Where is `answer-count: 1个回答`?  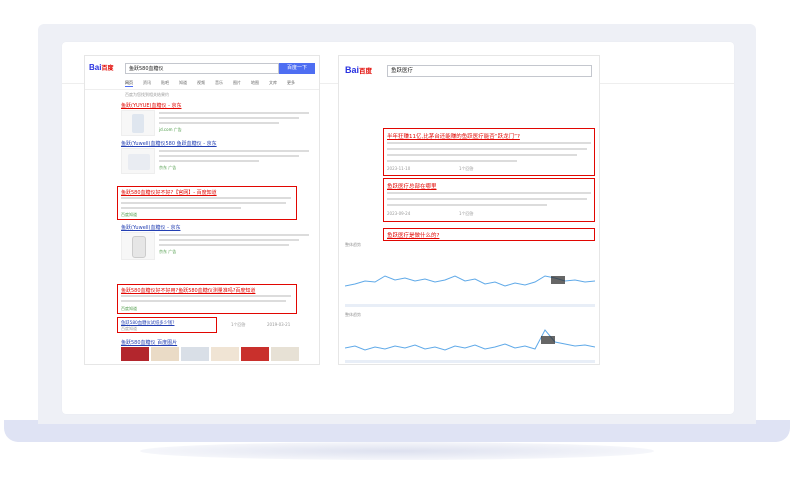
answer-count: 1个回答 is located at coordinates (238, 324).